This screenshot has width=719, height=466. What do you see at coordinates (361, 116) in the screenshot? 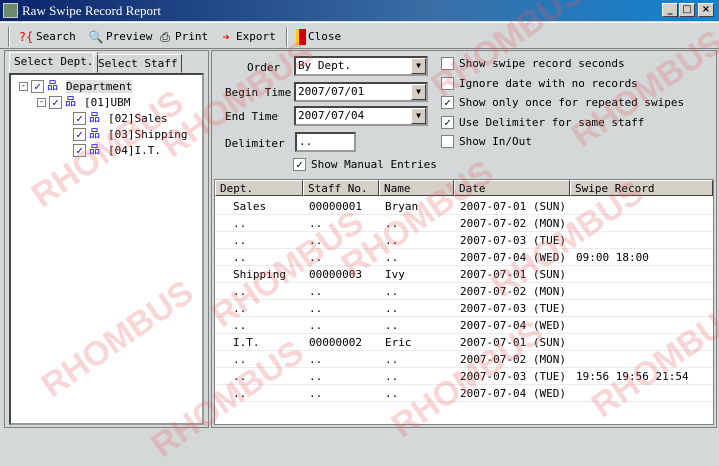
I see `end-time-picker: 2007/07/04 ▼` at bounding box center [361, 116].